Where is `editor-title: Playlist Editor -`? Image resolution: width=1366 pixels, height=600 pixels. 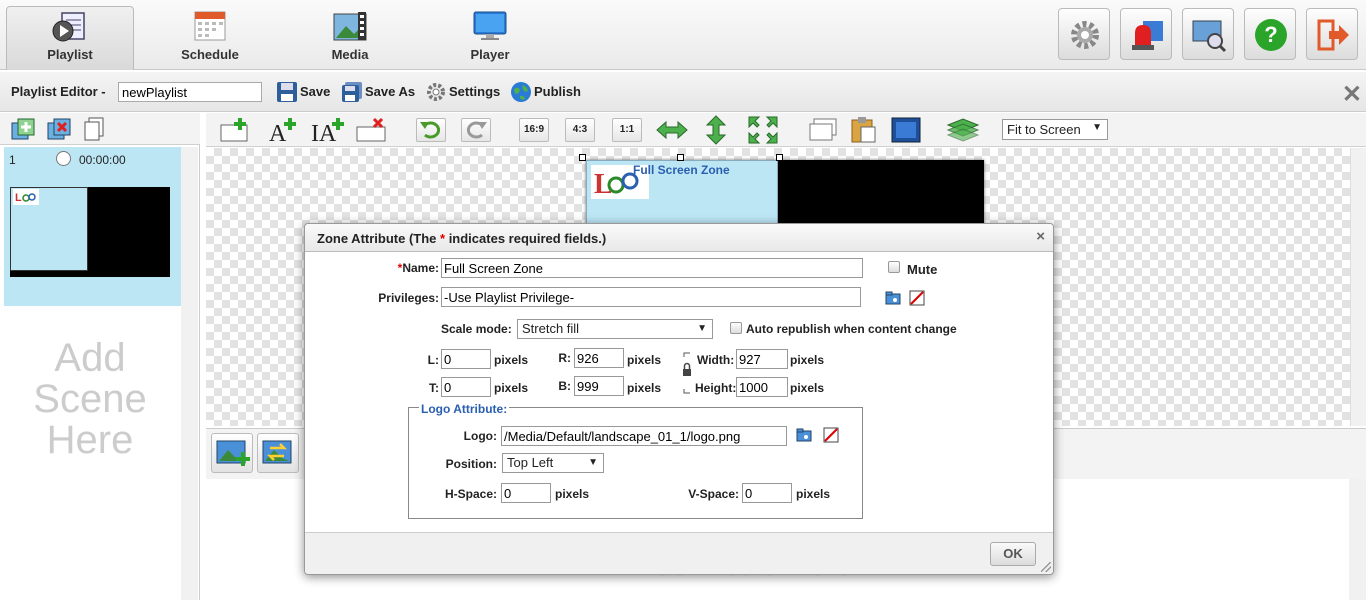 editor-title: Playlist Editor - is located at coordinates (58, 91).